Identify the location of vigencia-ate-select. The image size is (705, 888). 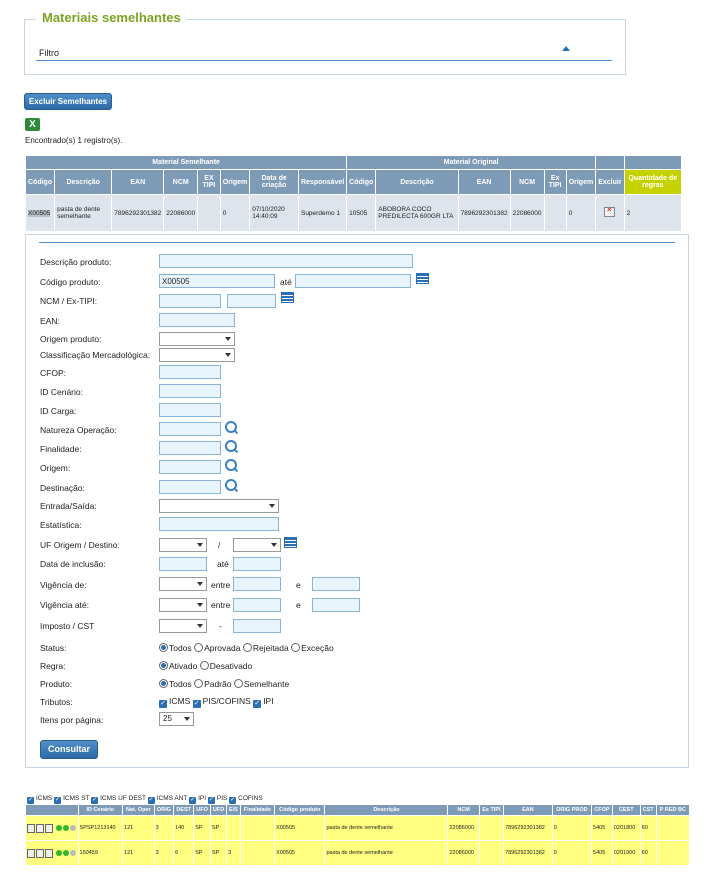
(183, 605).